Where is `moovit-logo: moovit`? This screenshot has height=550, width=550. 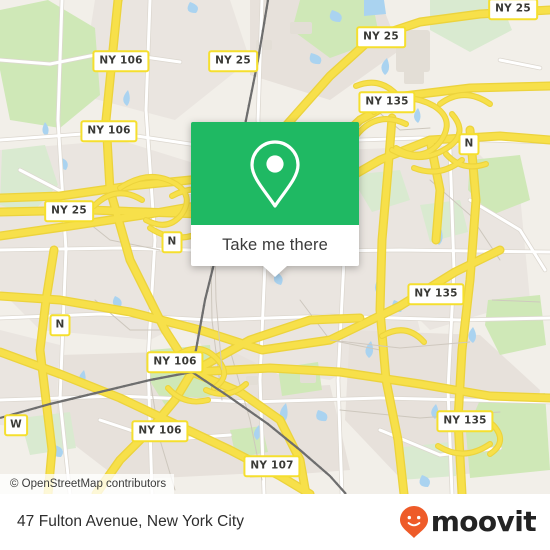 moovit-logo: moovit is located at coordinates (468, 522).